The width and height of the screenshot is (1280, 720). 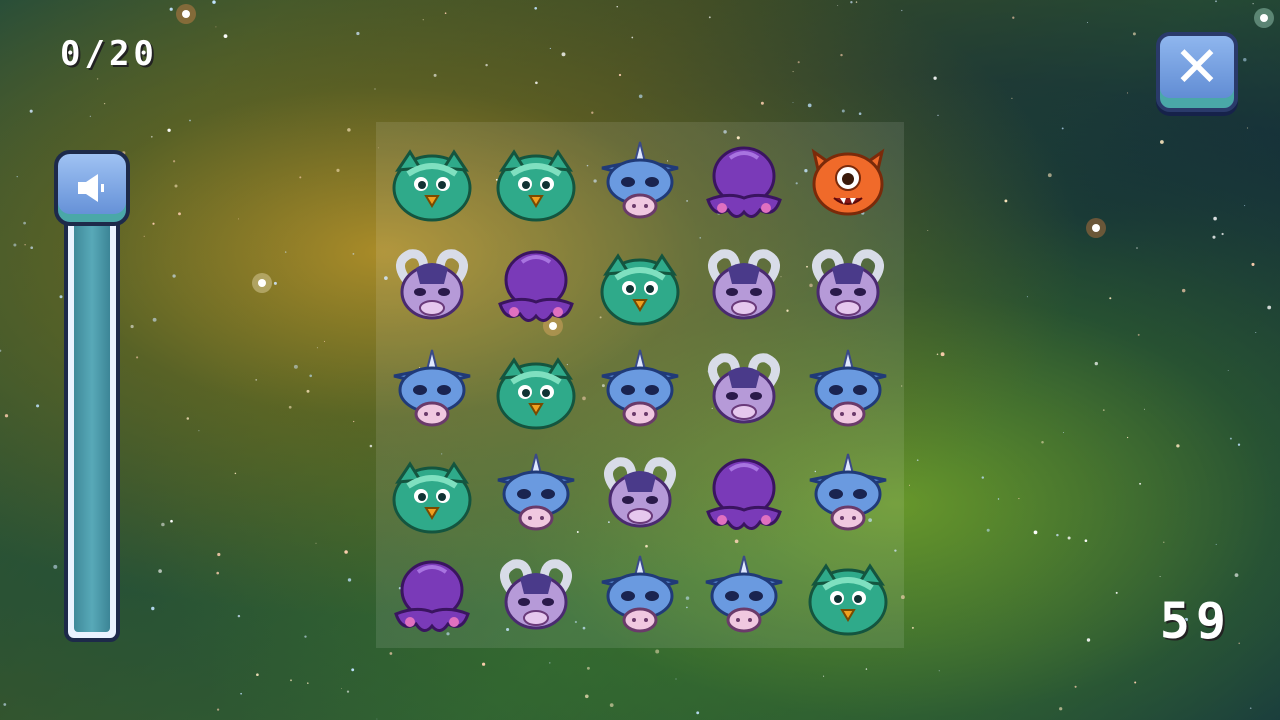 I want to click on volume-slider, so click(x=92, y=397).